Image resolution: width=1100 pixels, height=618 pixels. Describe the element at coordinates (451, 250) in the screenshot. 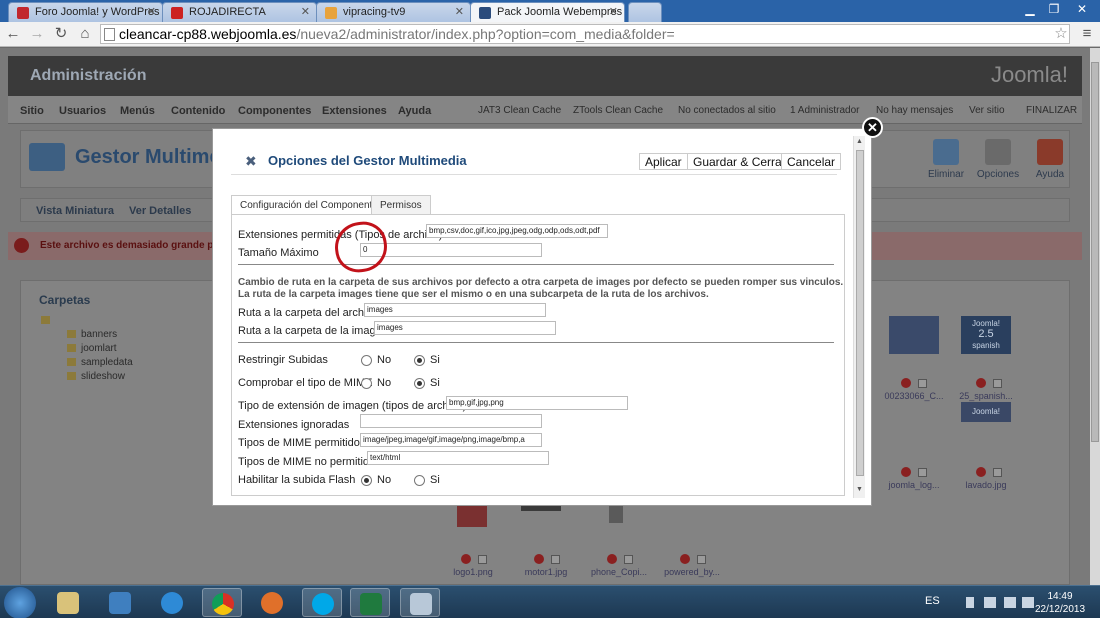

I see `max-size-input: 0` at that location.